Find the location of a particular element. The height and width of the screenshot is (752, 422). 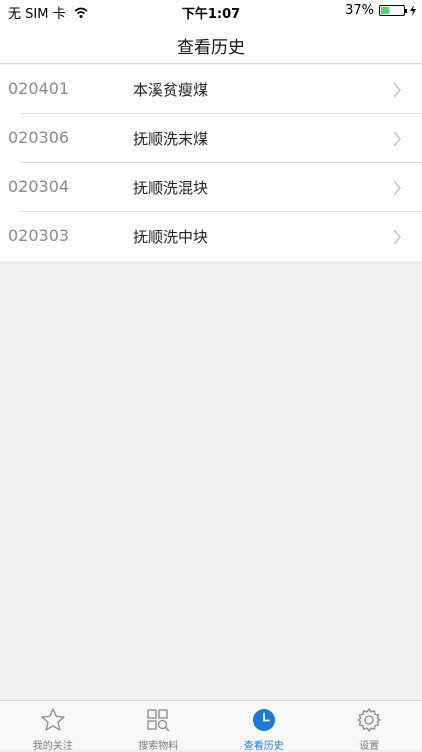

tab-view-history: 查看历史 is located at coordinates (264, 725).